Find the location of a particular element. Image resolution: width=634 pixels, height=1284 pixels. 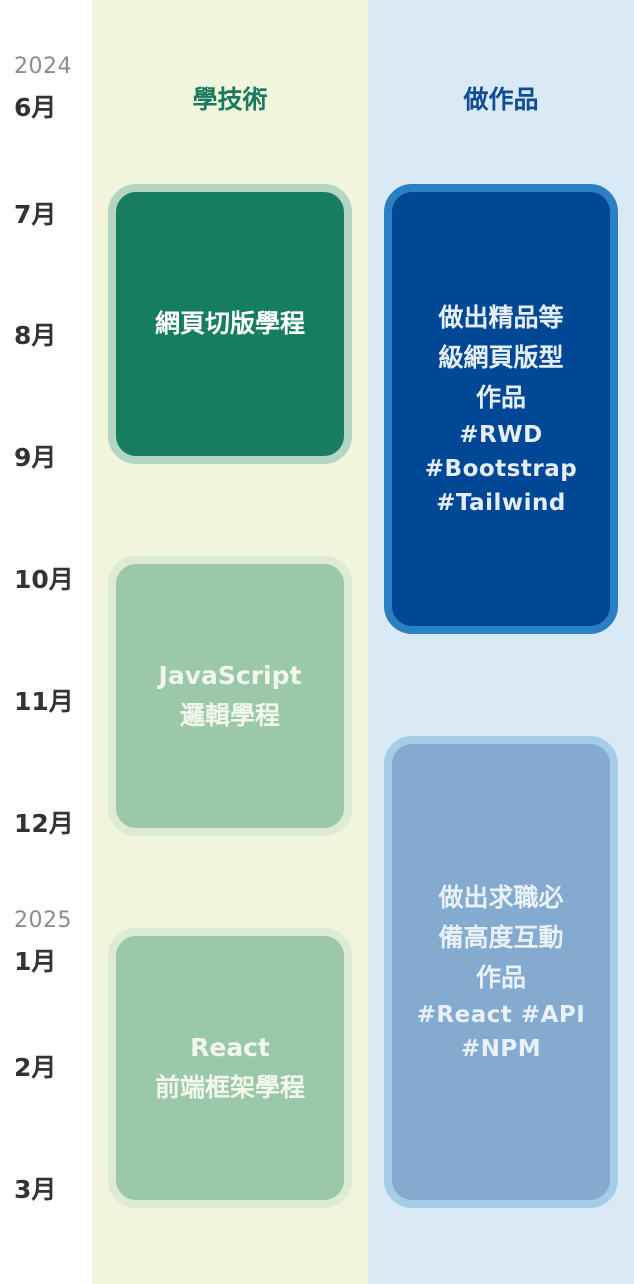

tech-column-header: 學技術 is located at coordinates (230, 99).